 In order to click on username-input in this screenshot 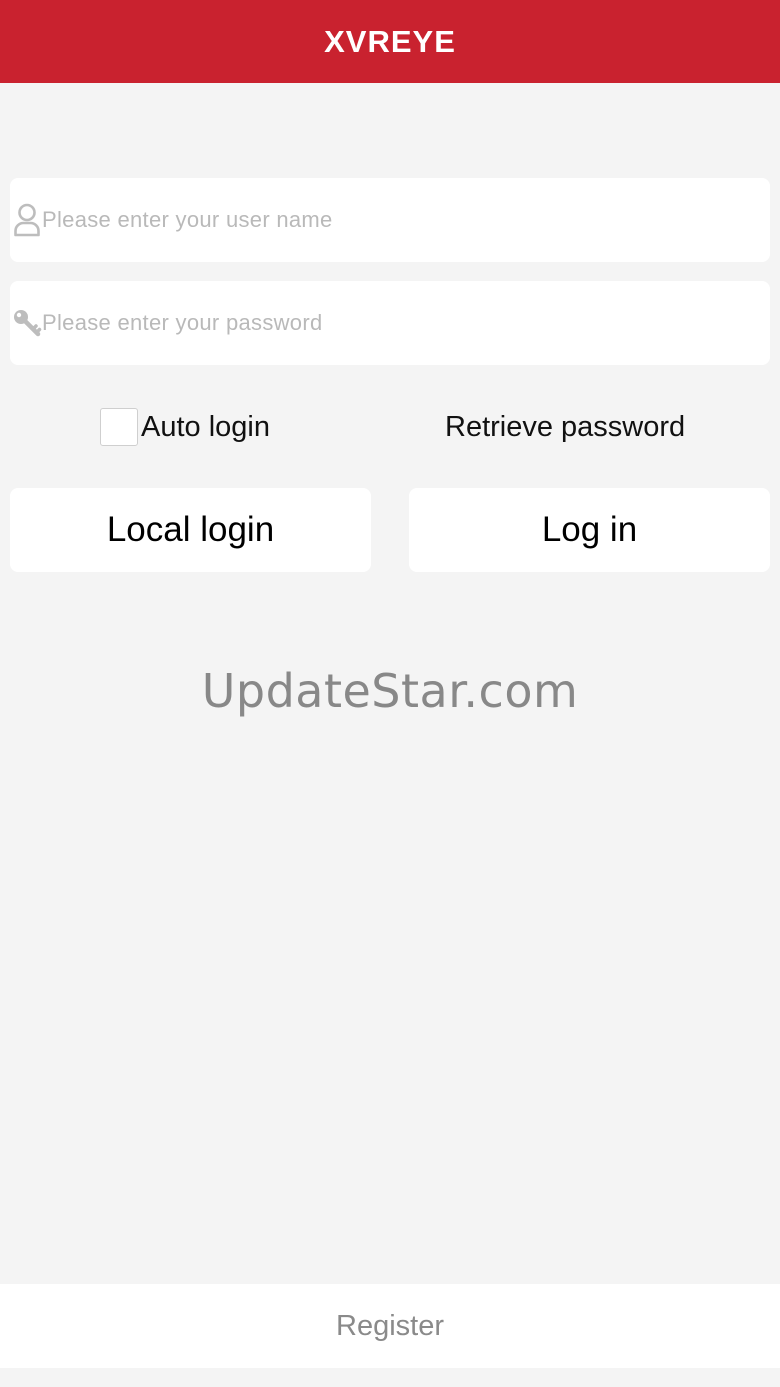, I will do `click(392, 220)`.